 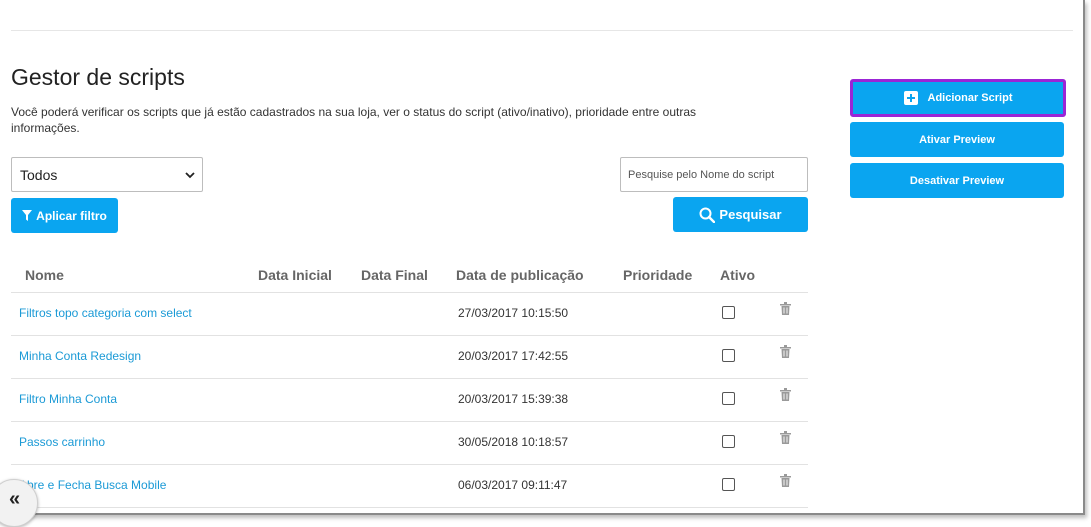 I want to click on disable-preview-button: Desativar Preview, so click(x=957, y=180).